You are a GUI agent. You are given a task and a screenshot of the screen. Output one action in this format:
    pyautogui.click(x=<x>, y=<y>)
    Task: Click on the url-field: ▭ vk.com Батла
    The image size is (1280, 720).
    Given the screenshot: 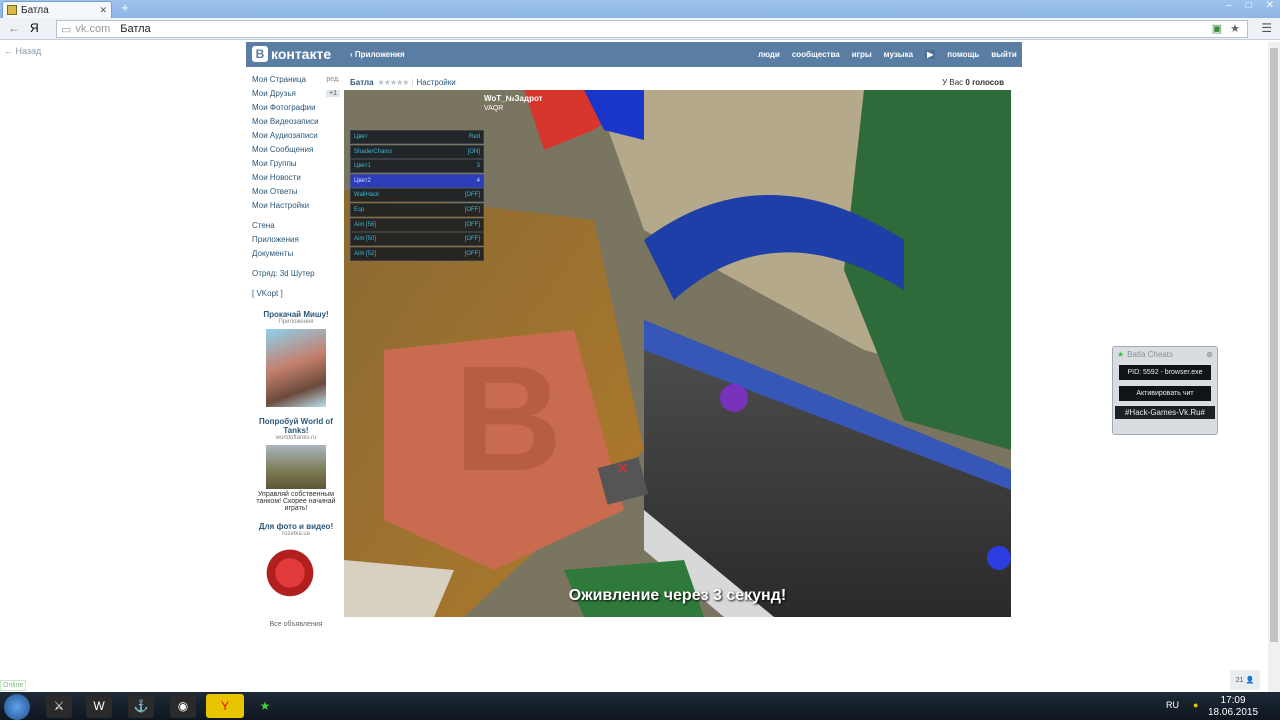 What is the action you would take?
    pyautogui.click(x=652, y=29)
    